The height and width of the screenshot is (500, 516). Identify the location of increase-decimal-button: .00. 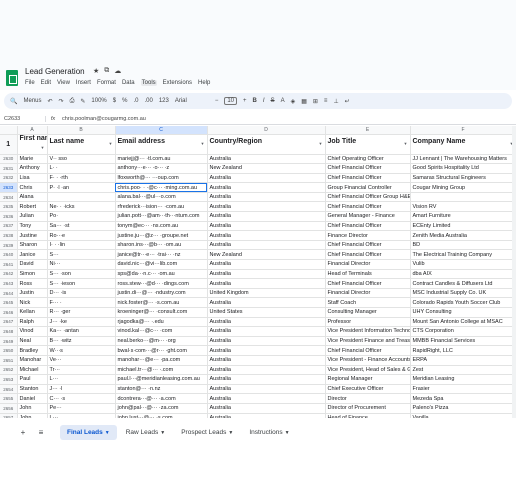
(148, 101).